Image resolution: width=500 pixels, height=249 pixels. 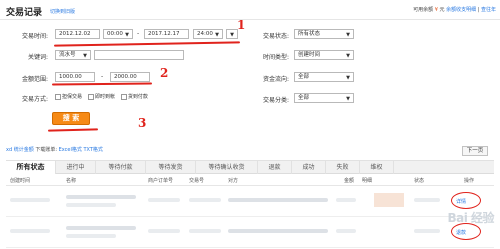 What do you see at coordinates (275, 167) in the screenshot?
I see `tab-refund: 退款` at bounding box center [275, 167].